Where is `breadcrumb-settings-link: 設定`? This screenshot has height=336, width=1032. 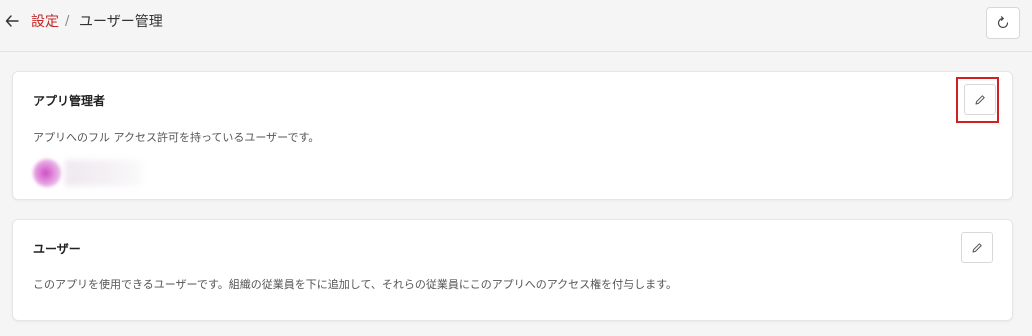
breadcrumb-settings-link: 設定 is located at coordinates (45, 22).